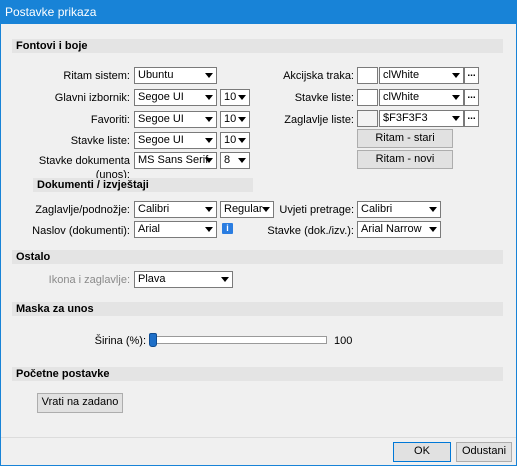 Image resolution: width=517 pixels, height=466 pixels. Describe the element at coordinates (235, 97) in the screenshot. I see `main-menu-size-select: 10` at that location.